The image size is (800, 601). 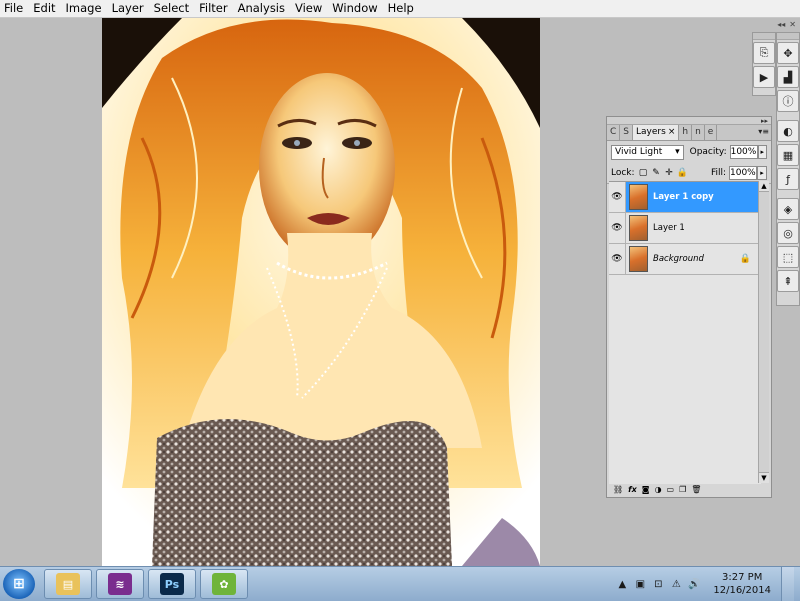 I want to click on menu-filter: Filter, so click(x=213, y=8).